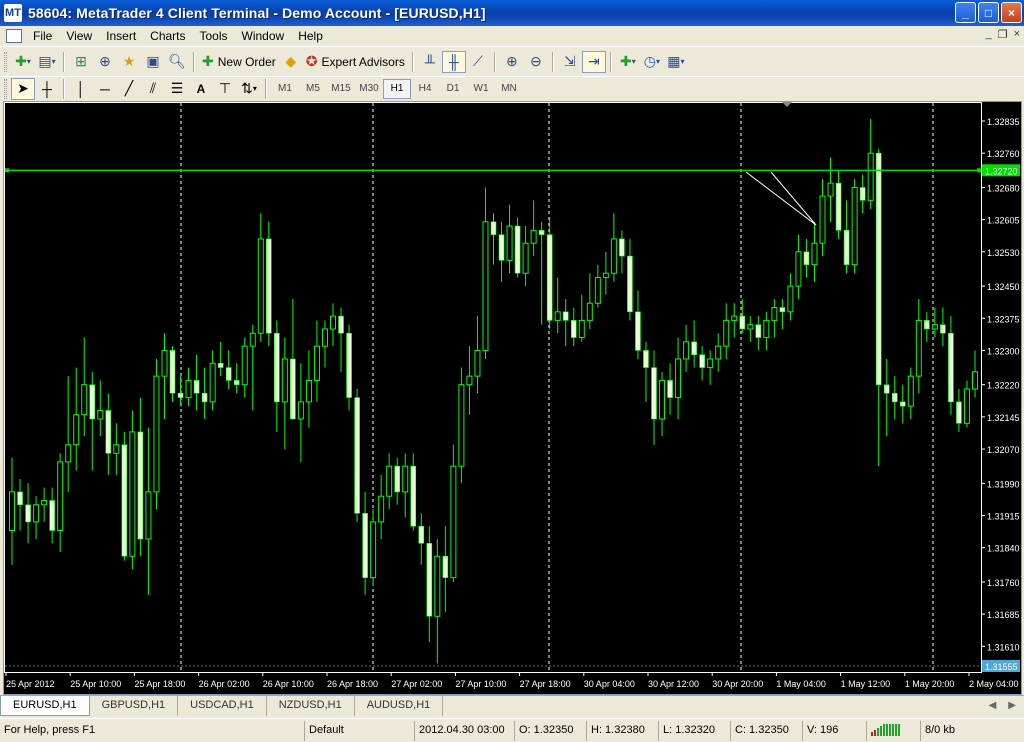 The width and height of the screenshot is (1024, 742). What do you see at coordinates (201, 89) in the screenshot?
I see `text-tool: A` at bounding box center [201, 89].